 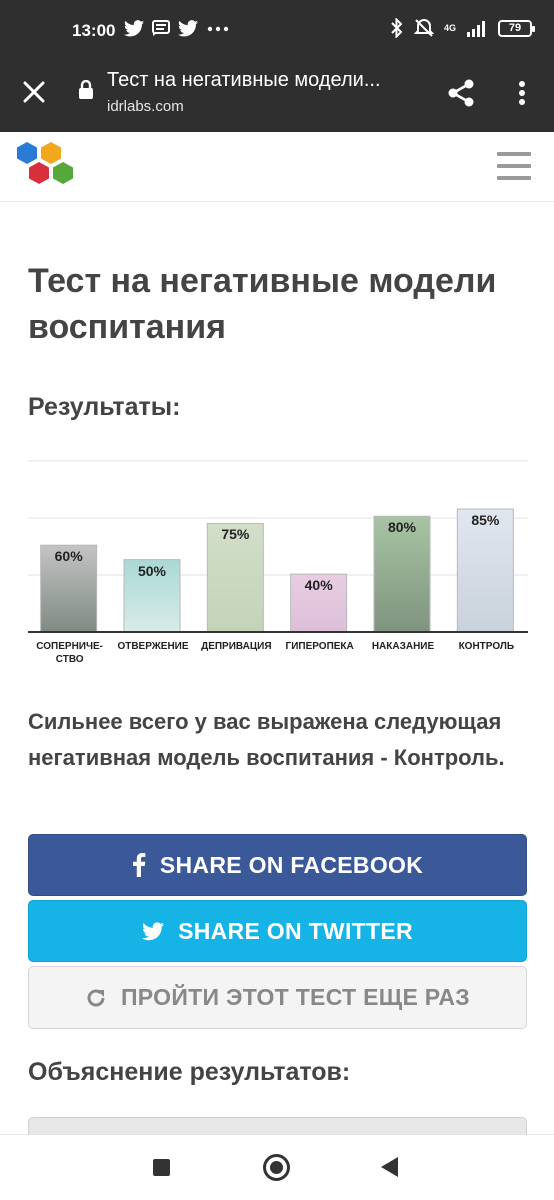 I want to click on chart-category-label: КОНТРОЛЬ, so click(x=486, y=646).